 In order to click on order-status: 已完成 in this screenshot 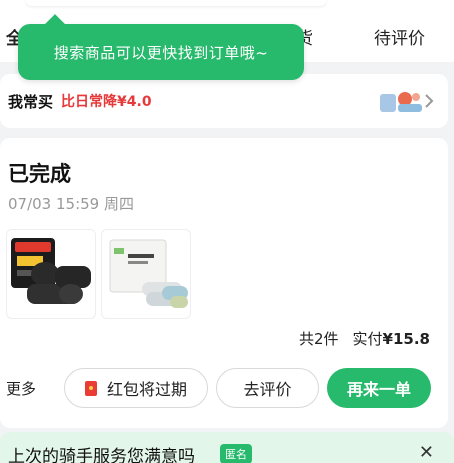, I will do `click(39, 174)`.